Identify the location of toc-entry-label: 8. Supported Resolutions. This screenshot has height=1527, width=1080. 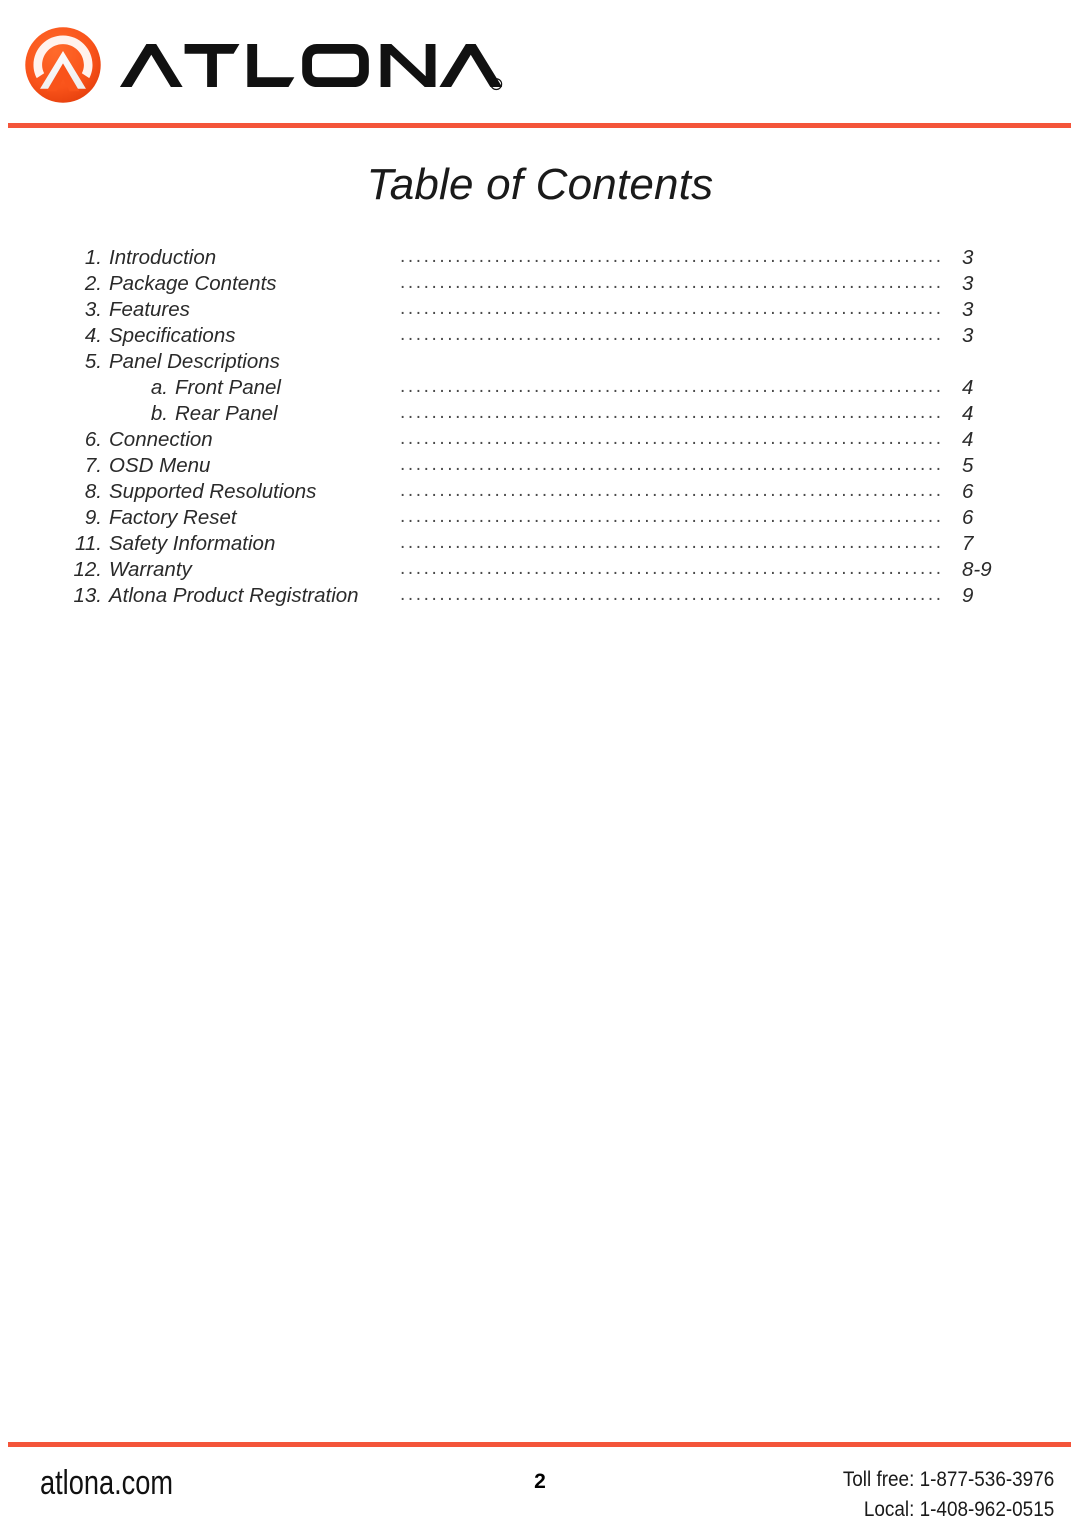
(234, 492).